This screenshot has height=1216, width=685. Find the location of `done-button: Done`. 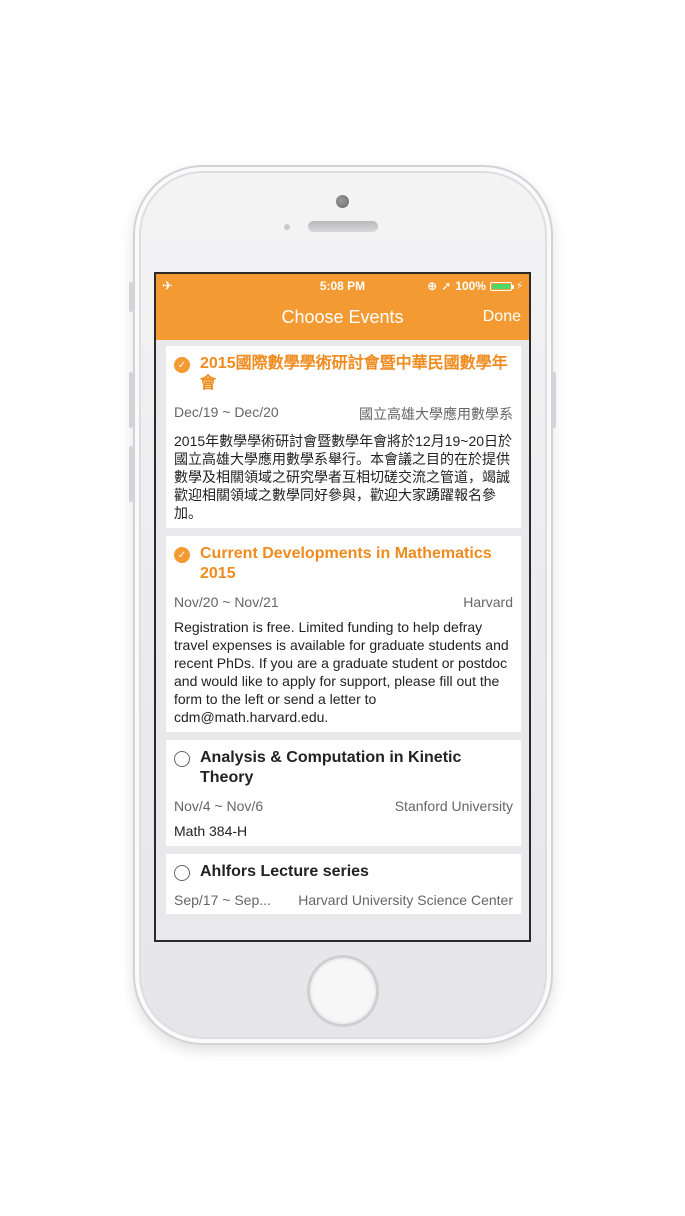

done-button: Done is located at coordinates (502, 317).